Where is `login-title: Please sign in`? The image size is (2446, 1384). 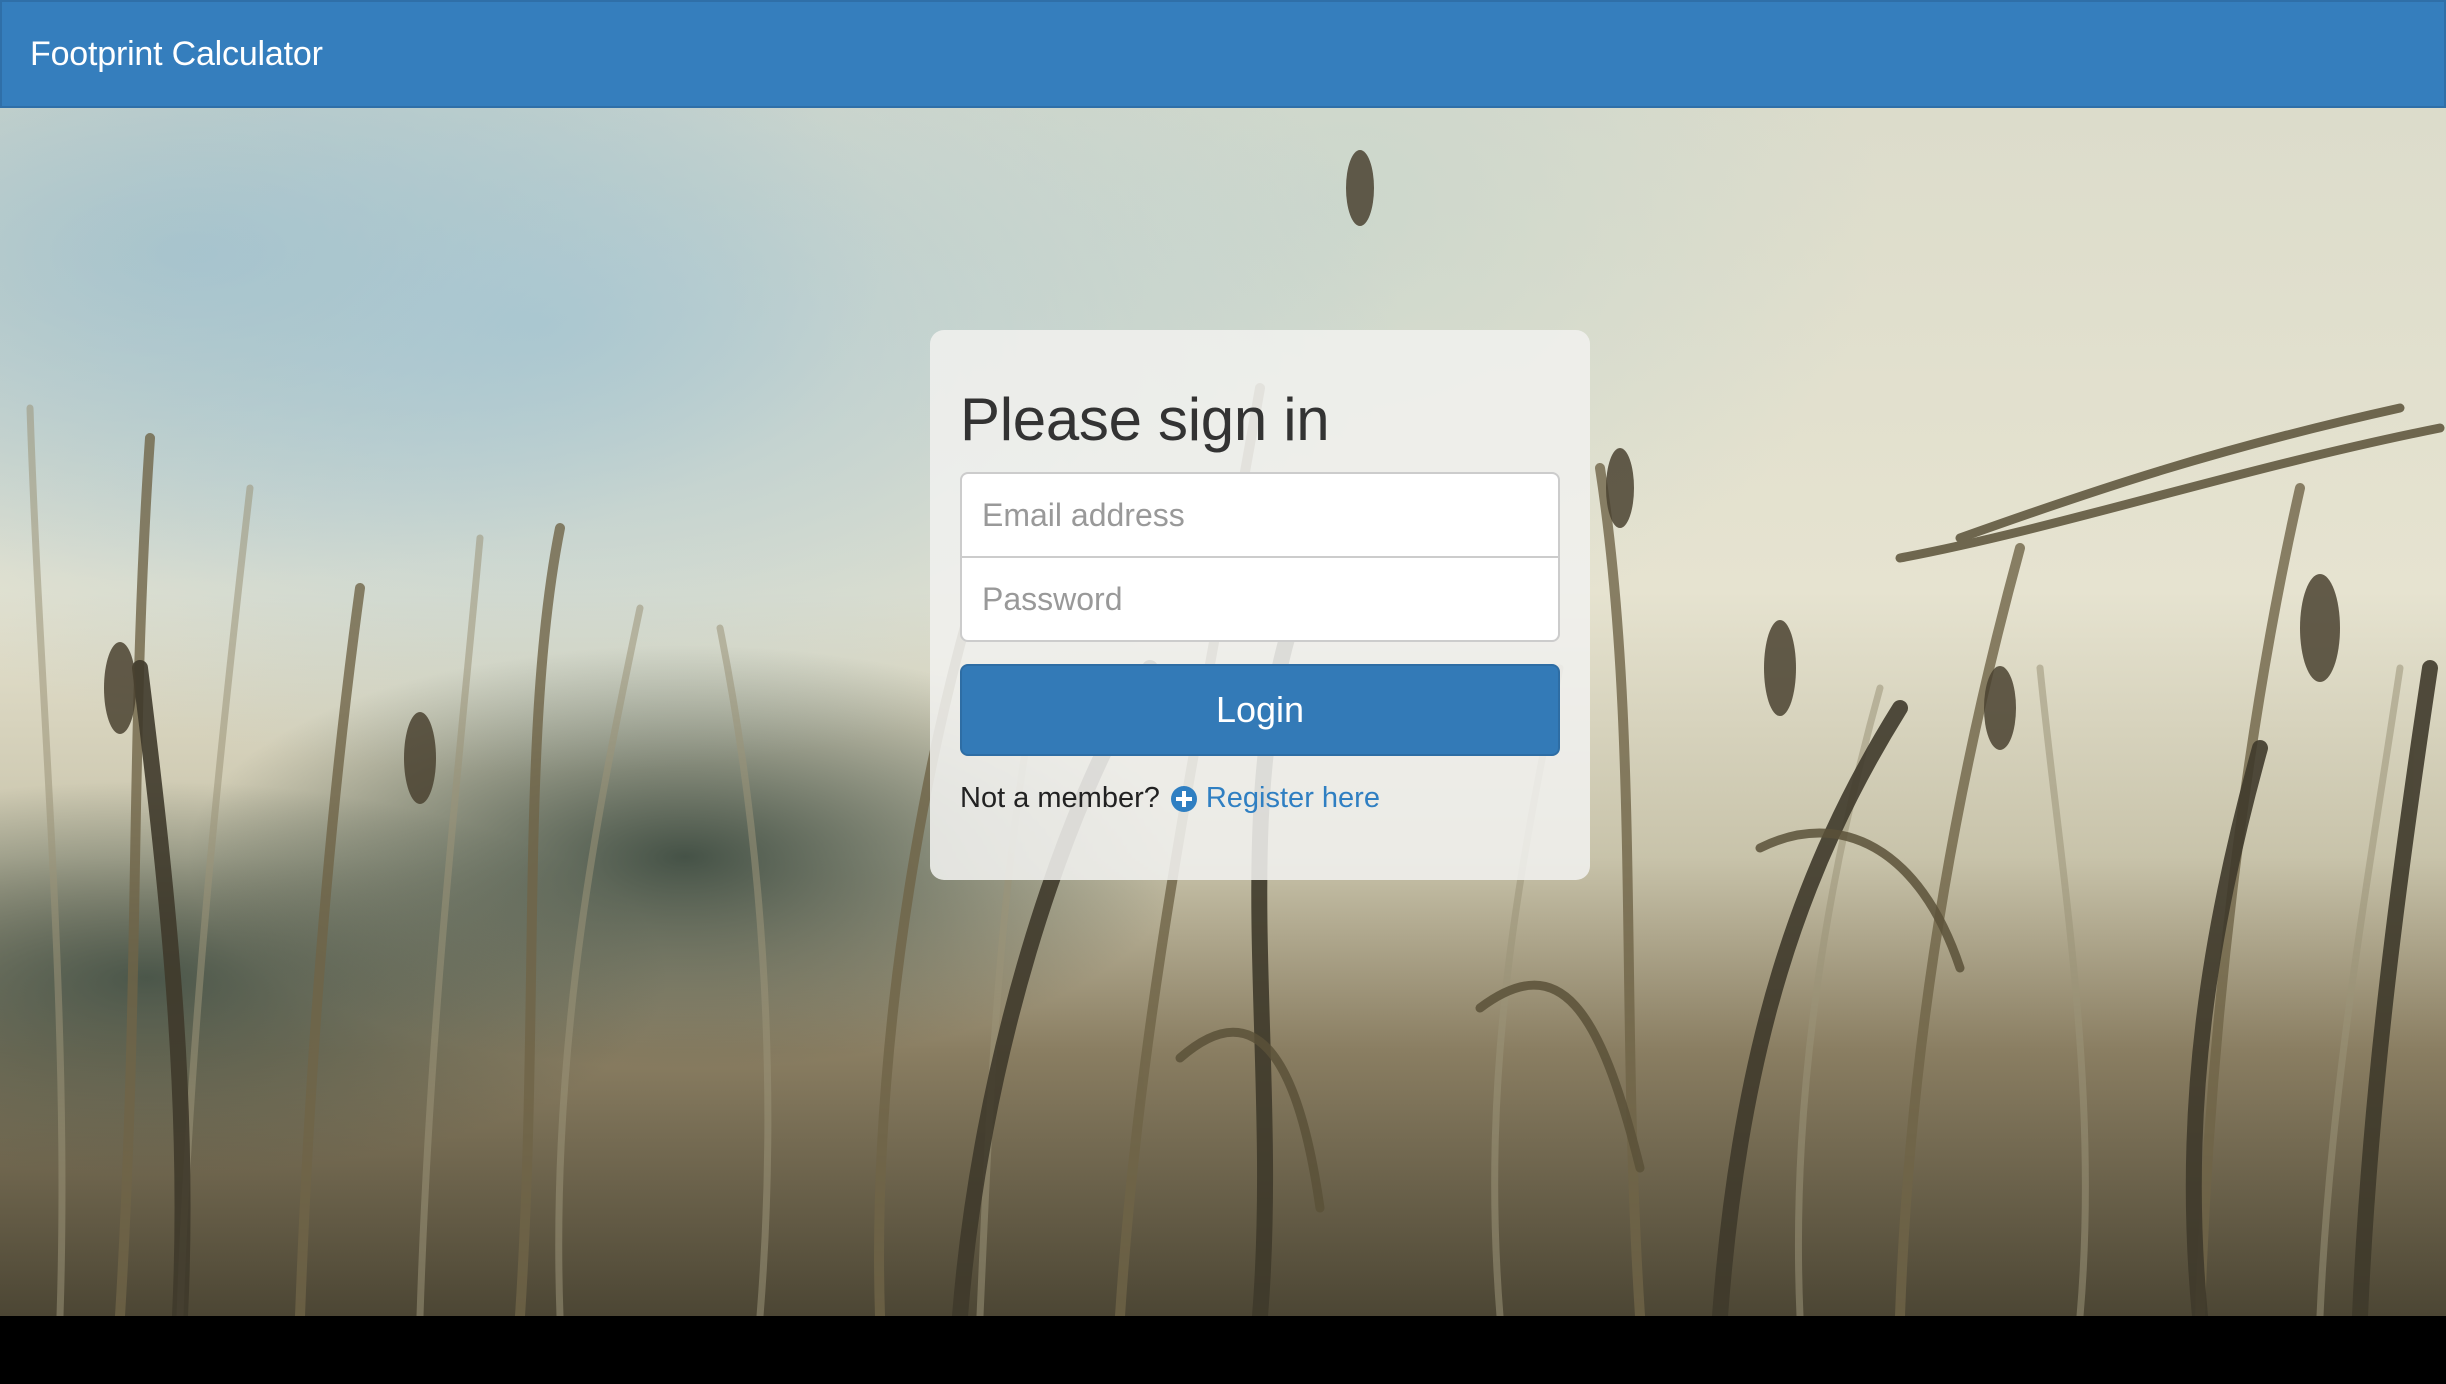 login-title: Please sign in is located at coordinates (1145, 419).